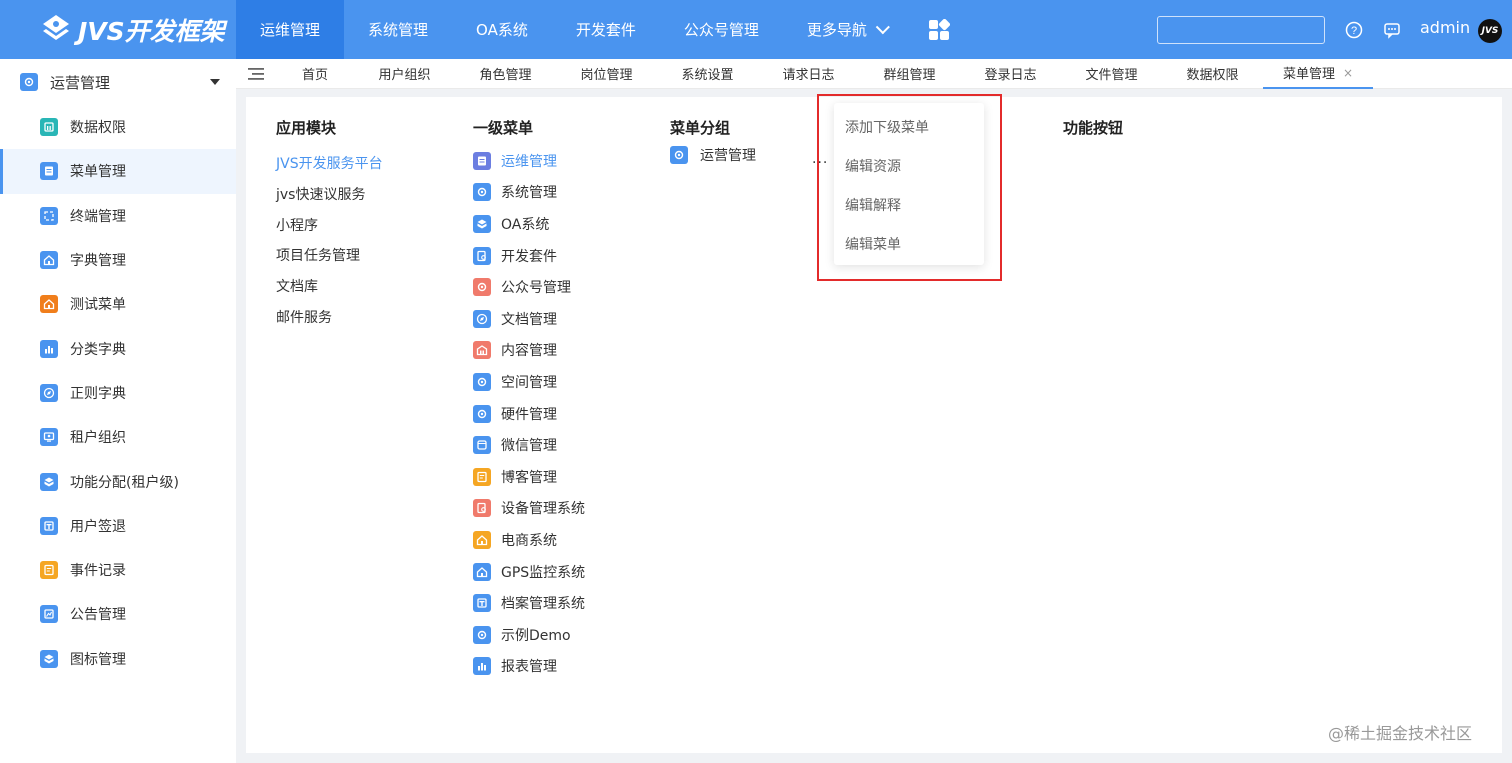 Image resolution: width=1512 pixels, height=763 pixels. What do you see at coordinates (366, 291) in the screenshot?
I see `app-item: 文档库` at bounding box center [366, 291].